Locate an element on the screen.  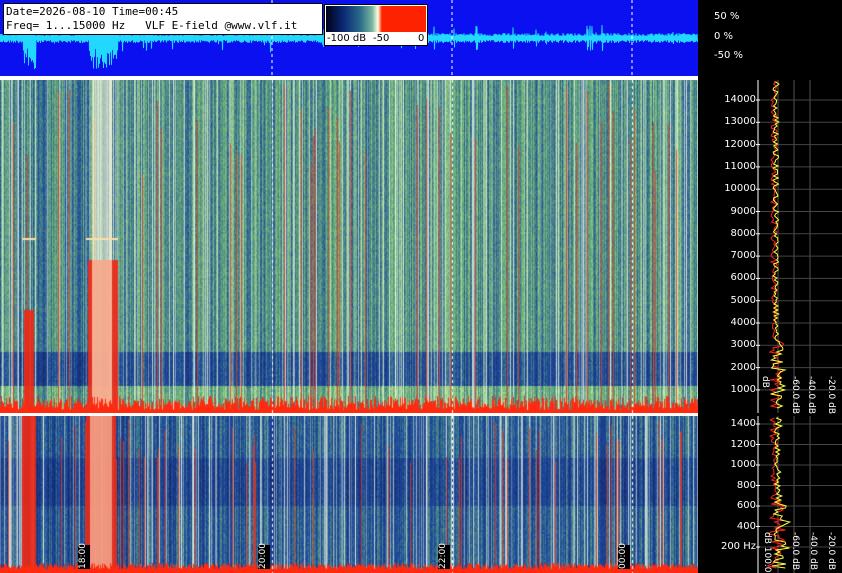
freq-label-main: 2000 is located at coordinates (743, 367).